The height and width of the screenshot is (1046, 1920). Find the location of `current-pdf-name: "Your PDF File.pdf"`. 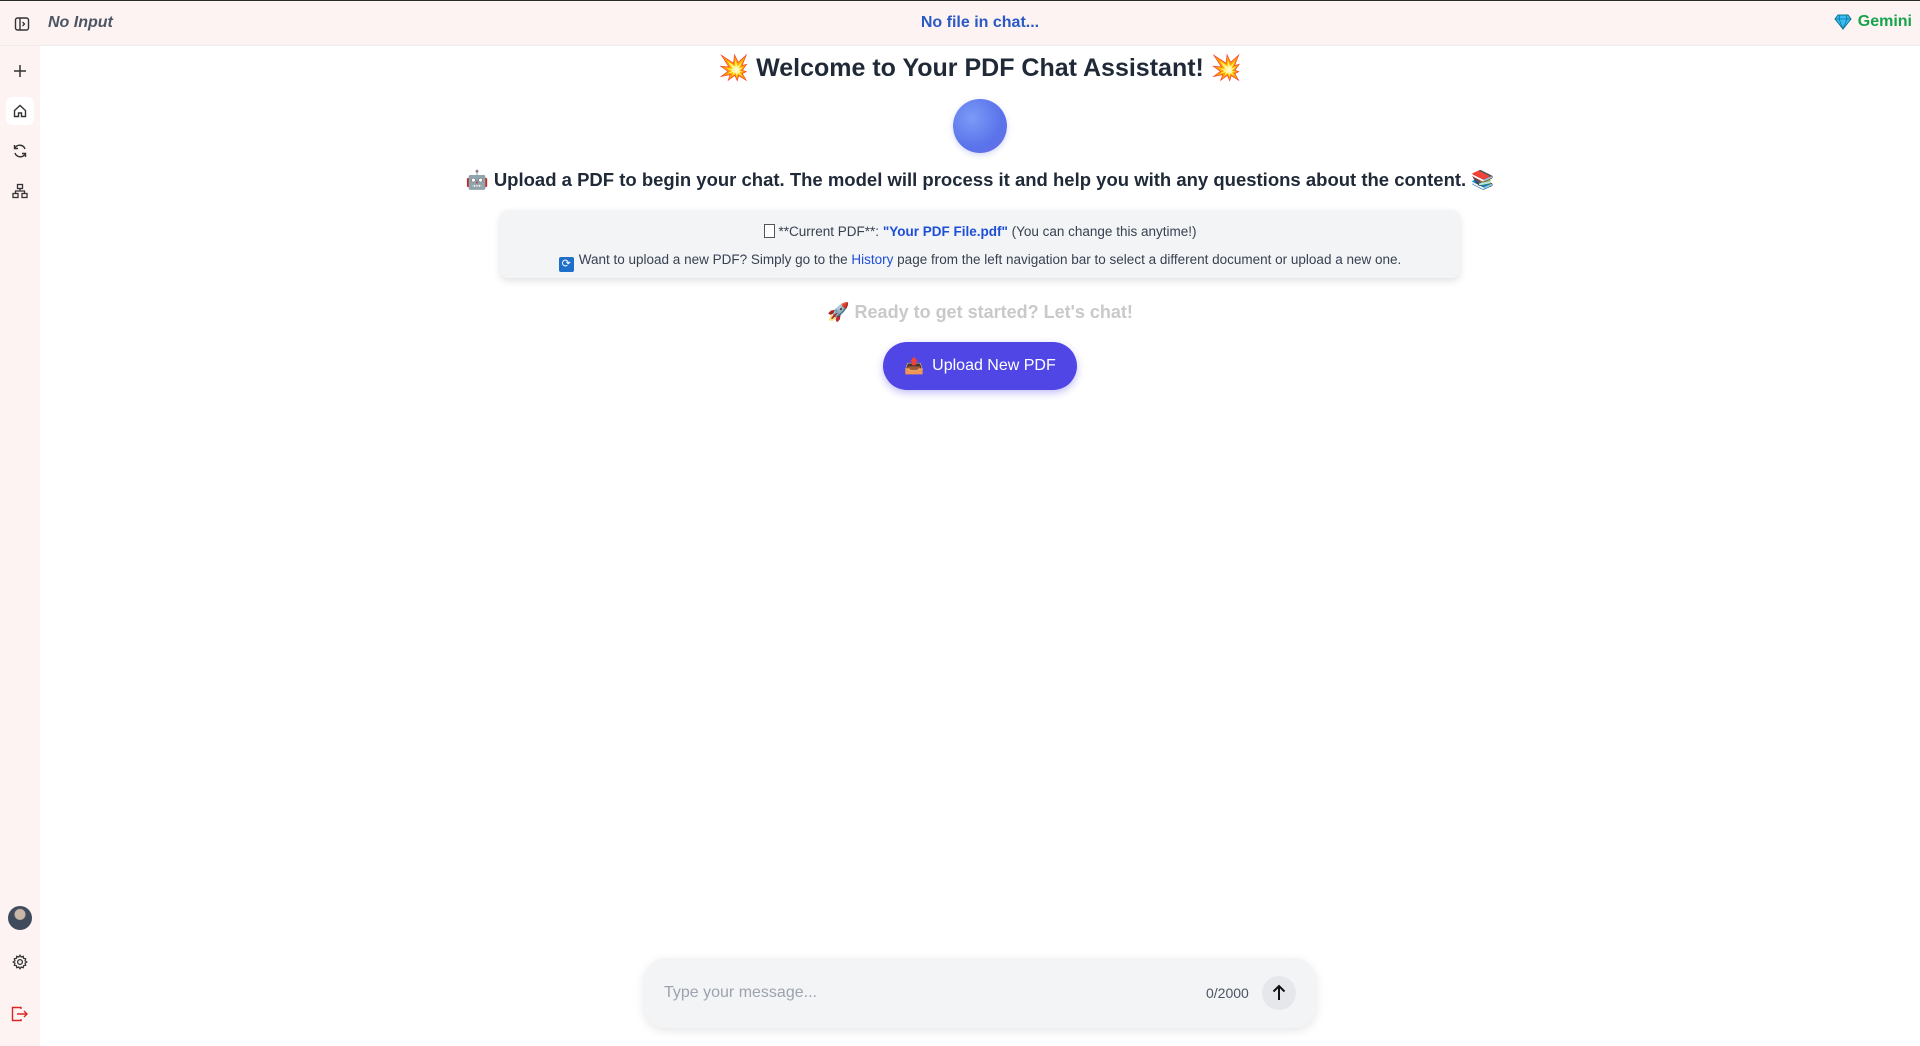

current-pdf-name: "Your PDF File.pdf" is located at coordinates (945, 231).